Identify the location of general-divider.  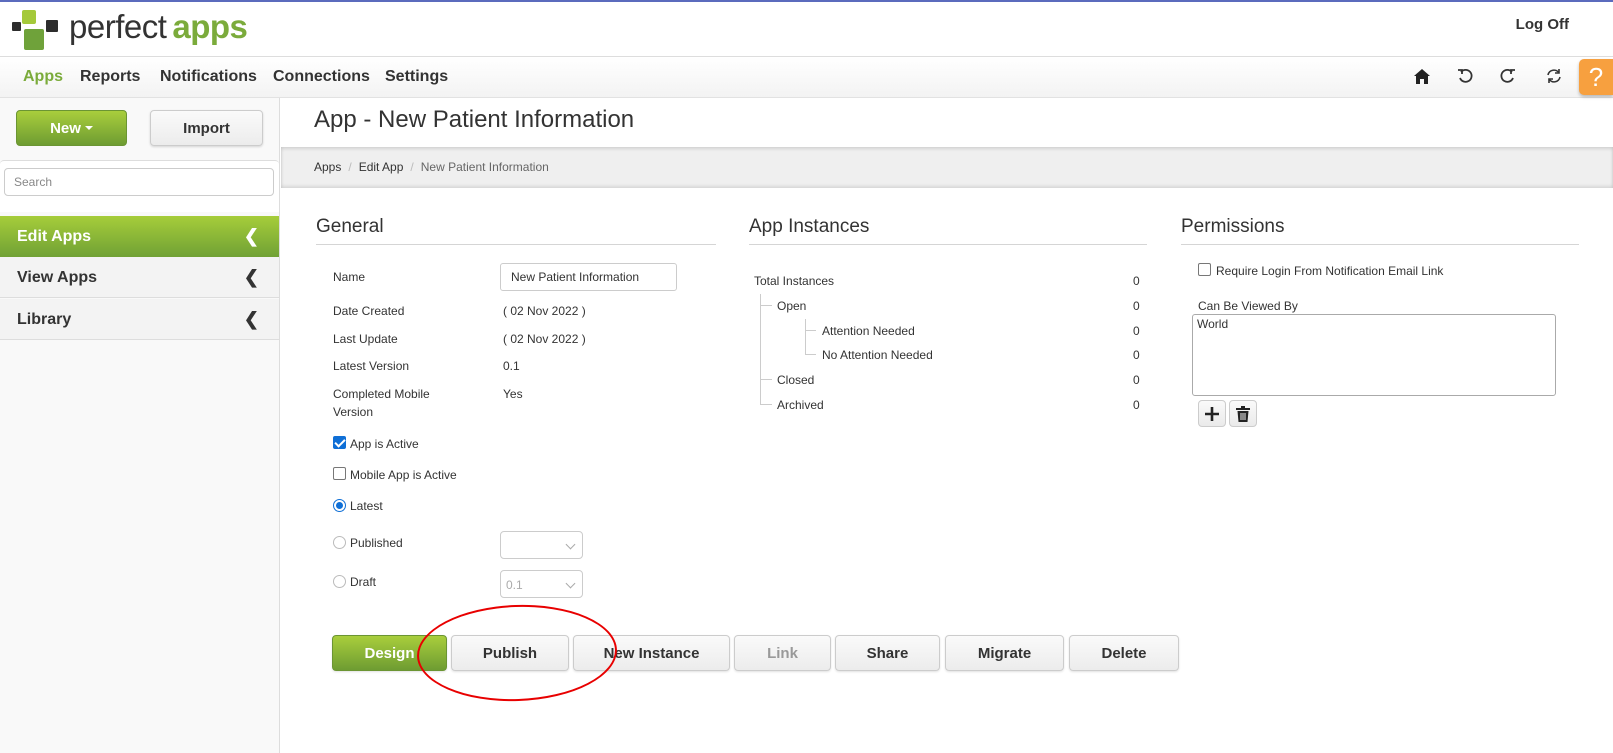
(516, 244).